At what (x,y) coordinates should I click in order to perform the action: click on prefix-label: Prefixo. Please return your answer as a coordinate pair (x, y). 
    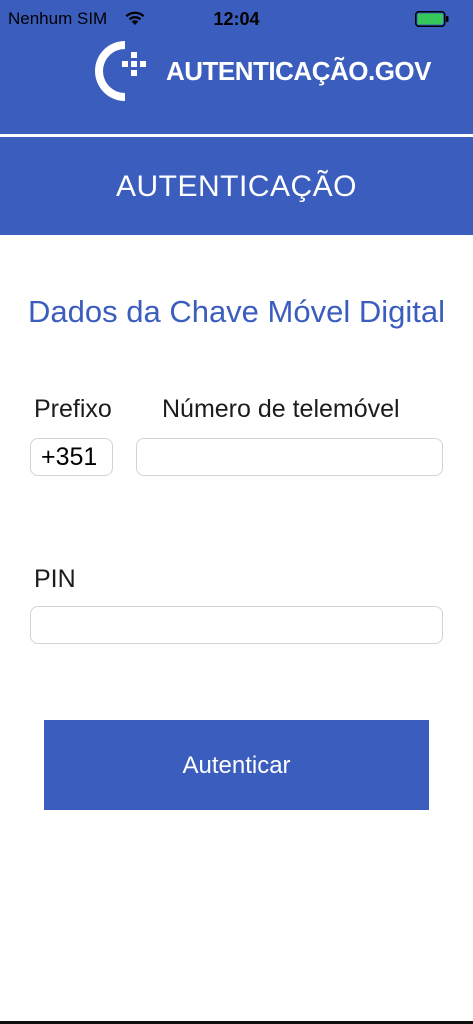
    Looking at the image, I should click on (73, 409).